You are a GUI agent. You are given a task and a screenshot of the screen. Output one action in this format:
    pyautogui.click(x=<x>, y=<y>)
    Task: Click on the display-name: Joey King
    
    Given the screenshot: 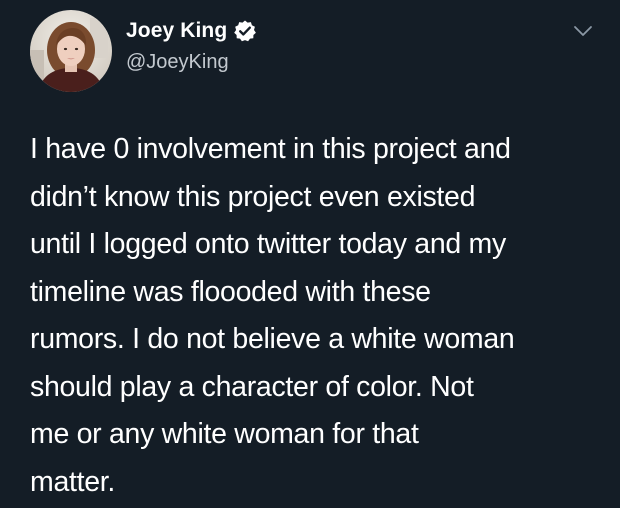 What is the action you would take?
    pyautogui.click(x=176, y=31)
    